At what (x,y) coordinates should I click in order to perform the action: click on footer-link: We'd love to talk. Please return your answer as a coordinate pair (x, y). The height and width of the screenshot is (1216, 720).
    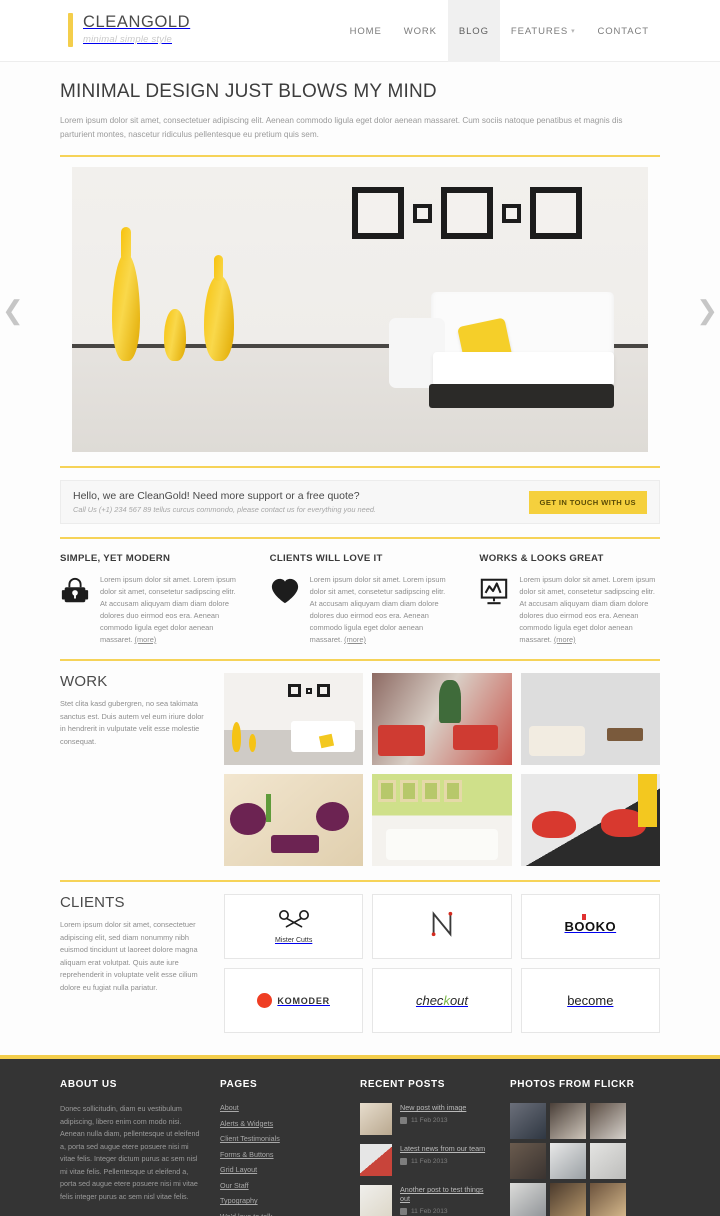
    Looking at the image, I should click on (282, 1214).